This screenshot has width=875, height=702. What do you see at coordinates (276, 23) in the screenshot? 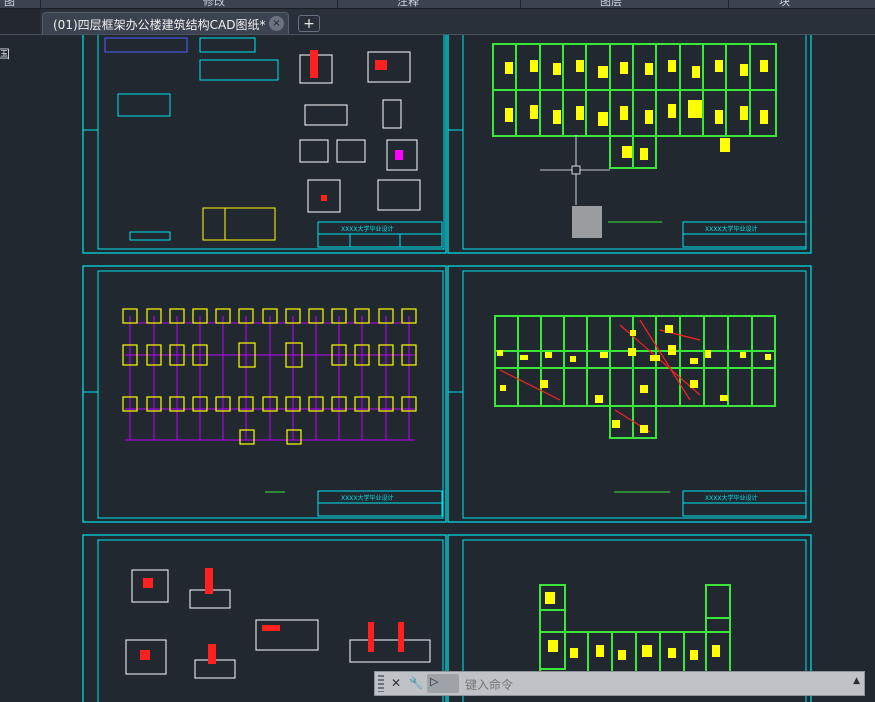
I see `close-icon: ×` at bounding box center [276, 23].